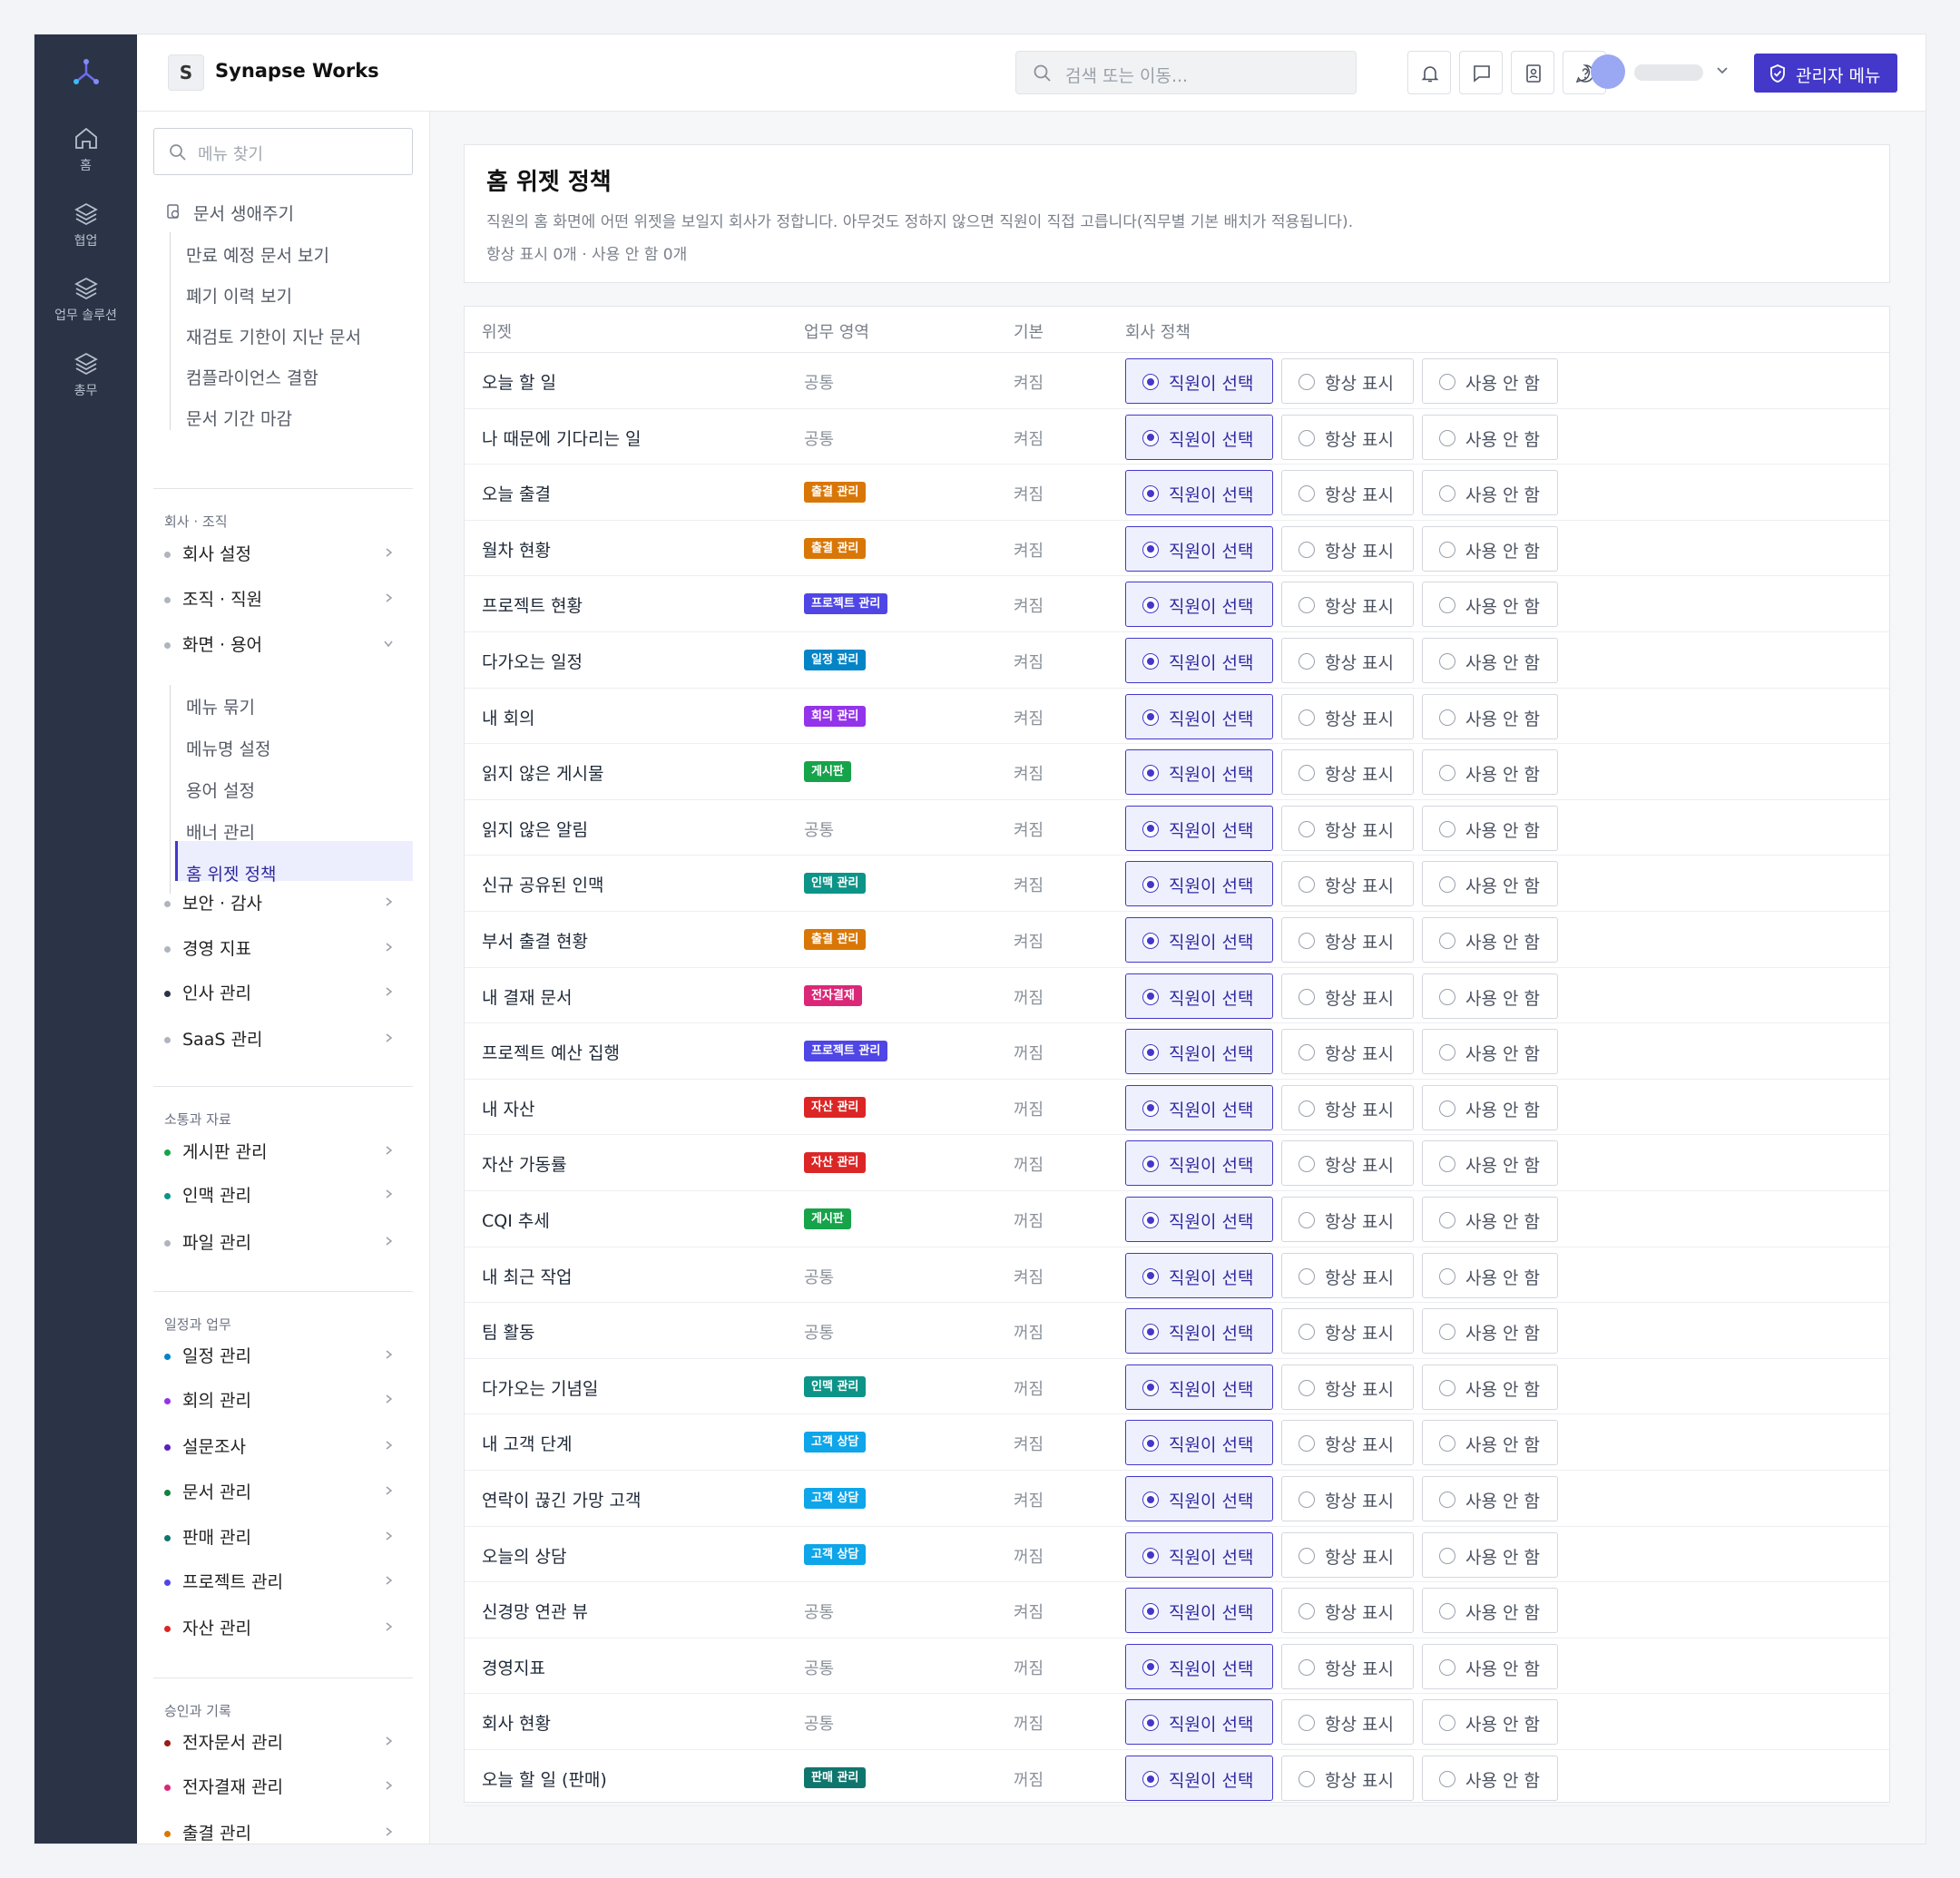 Image resolution: width=1960 pixels, height=1878 pixels. I want to click on sidebar-item: 파일 관리, so click(216, 1241).